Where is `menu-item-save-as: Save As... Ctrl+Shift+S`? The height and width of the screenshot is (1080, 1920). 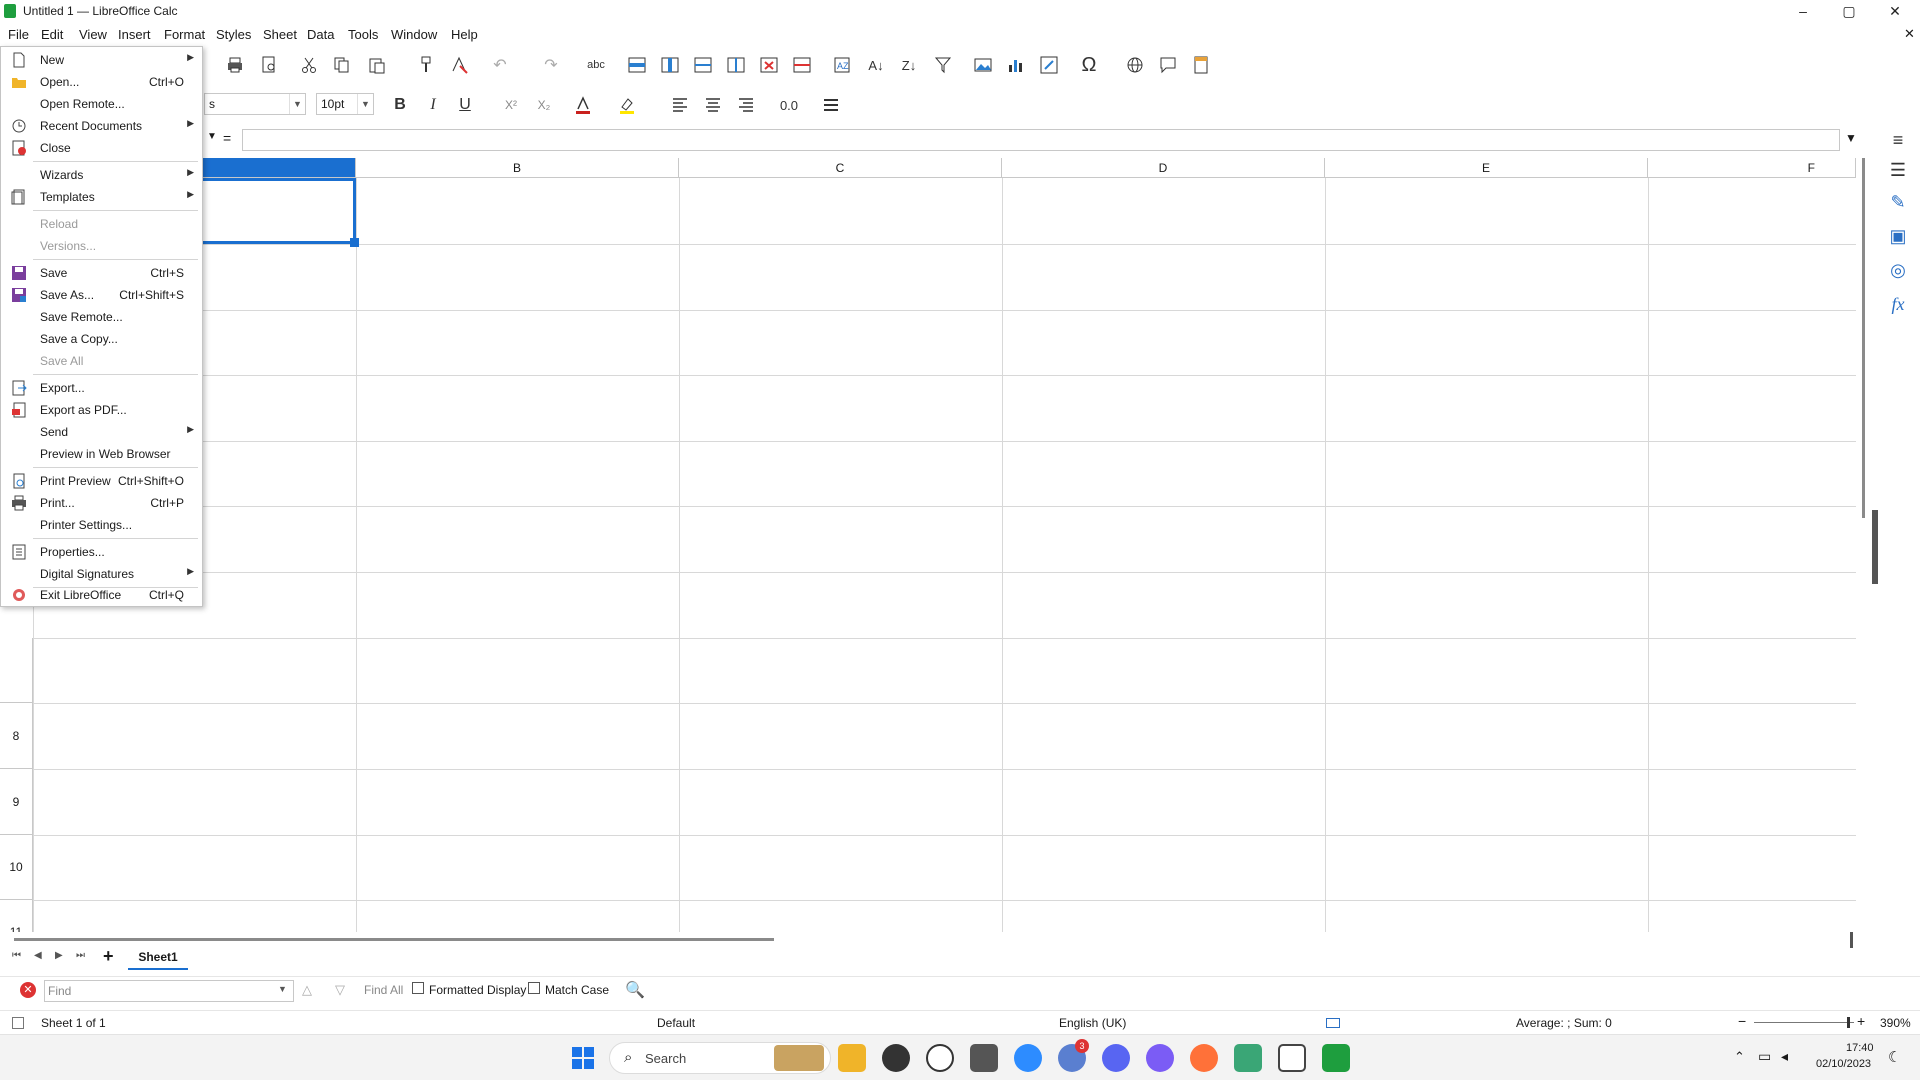 menu-item-save-as: Save As... Ctrl+Shift+S is located at coordinates (101, 295).